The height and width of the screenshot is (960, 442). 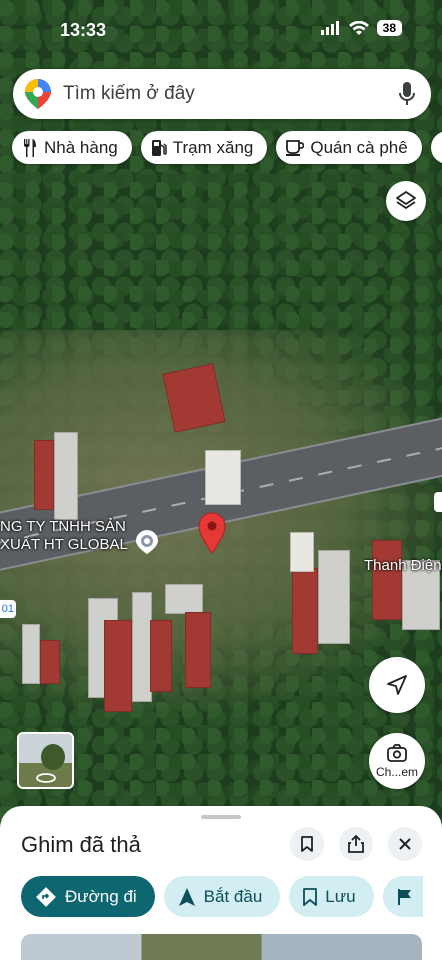 I want to click on directions-icon, so click(x=46, y=896).